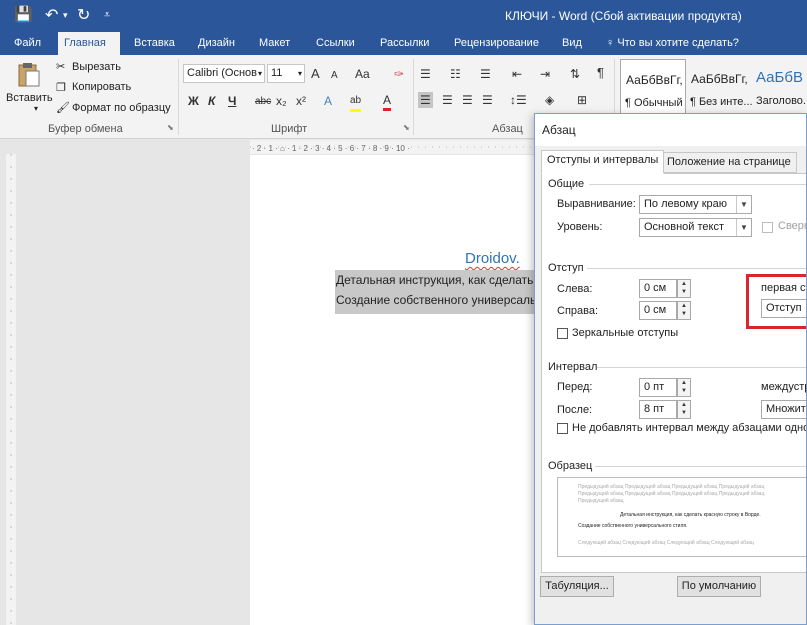 Image resolution: width=807 pixels, height=625 pixels. I want to click on line-spacing-dropdown: Множите, so click(783, 409).